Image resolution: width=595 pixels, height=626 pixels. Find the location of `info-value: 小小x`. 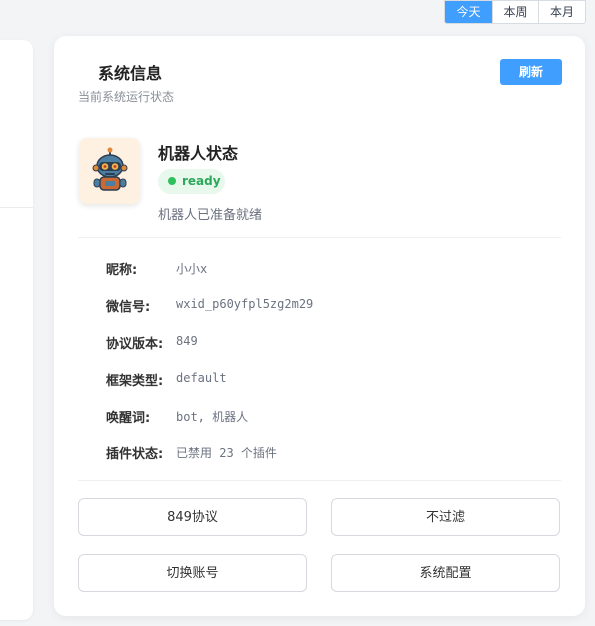

info-value: 小小x is located at coordinates (192, 269).